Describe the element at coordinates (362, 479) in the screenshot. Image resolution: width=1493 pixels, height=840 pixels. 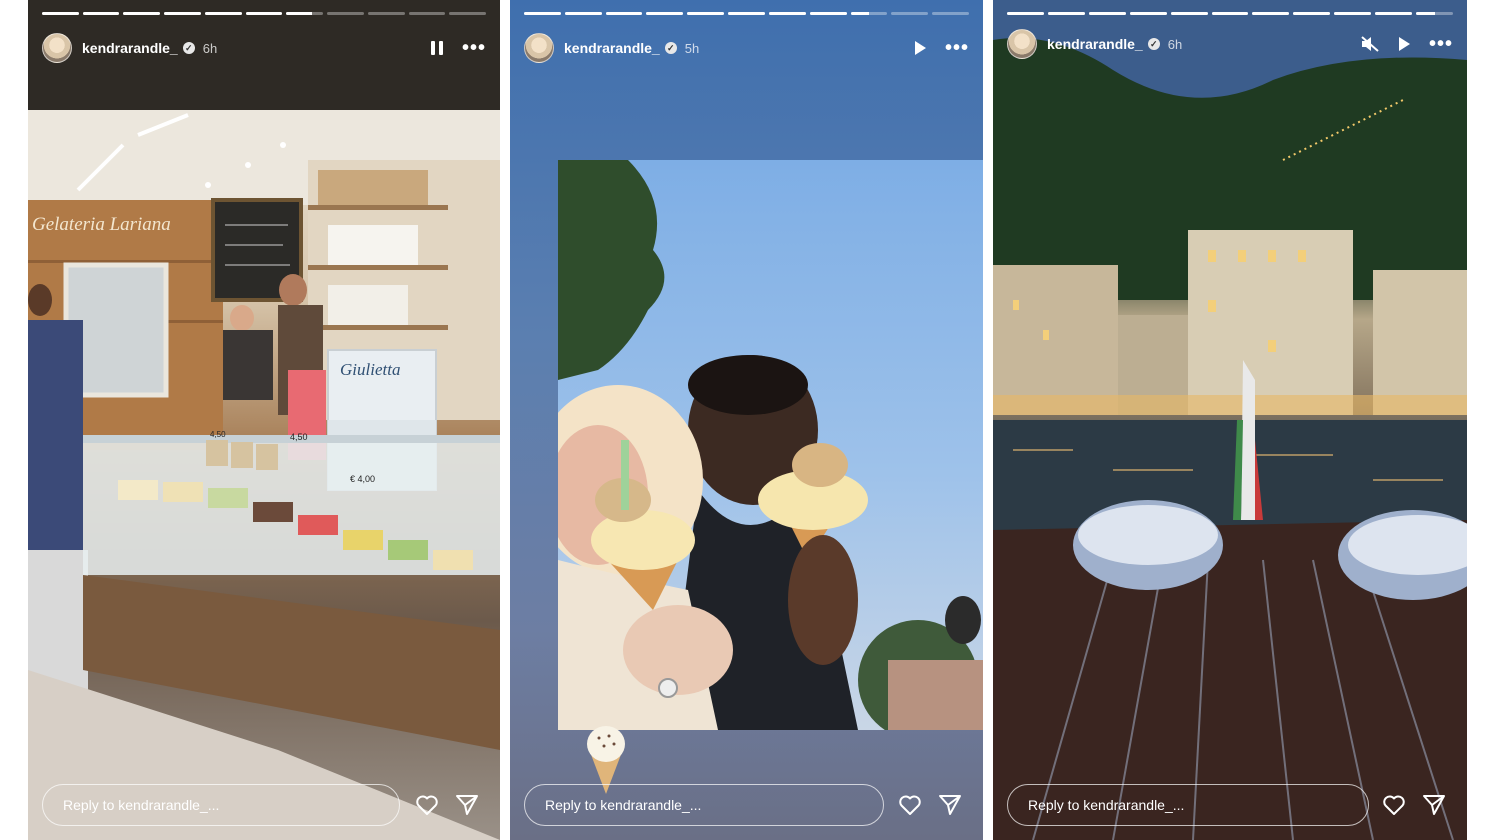
I see `price-tag-3: € 4,00` at that location.